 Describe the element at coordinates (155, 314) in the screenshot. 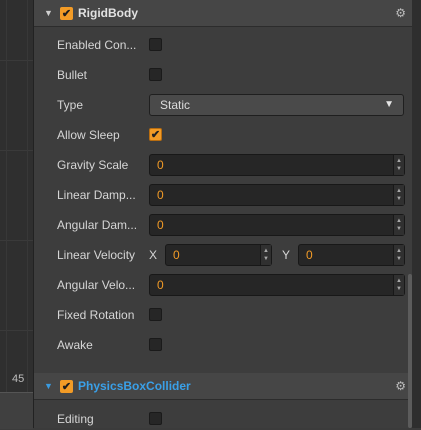

I see `fixed-rotation-checkbox` at that location.